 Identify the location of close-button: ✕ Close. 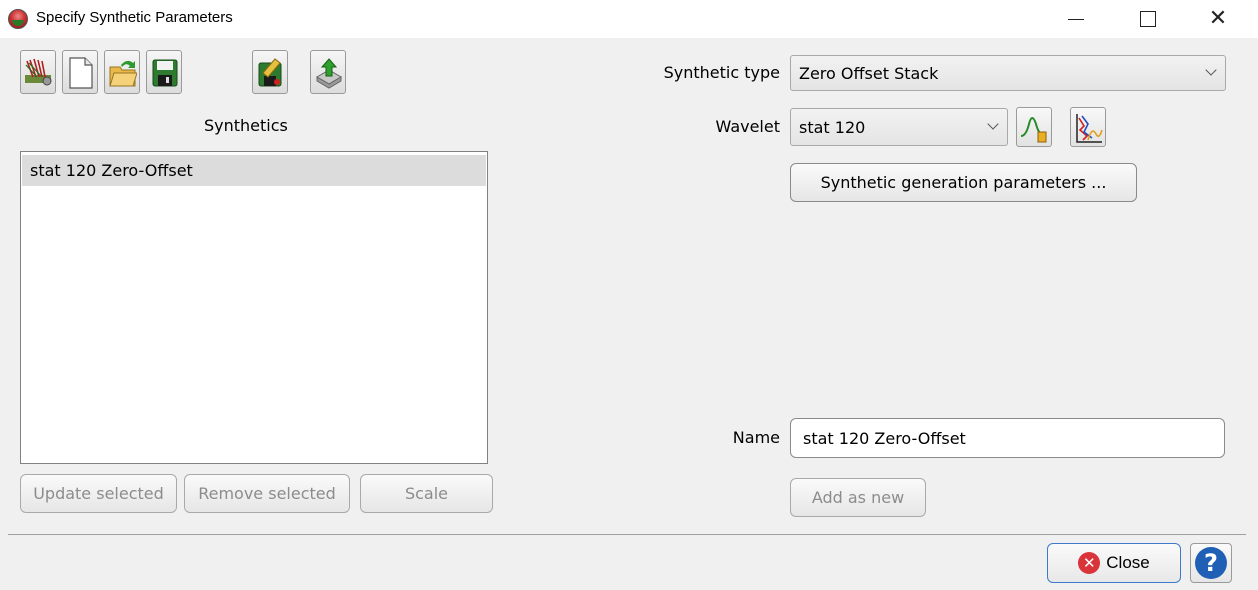
(1114, 563).